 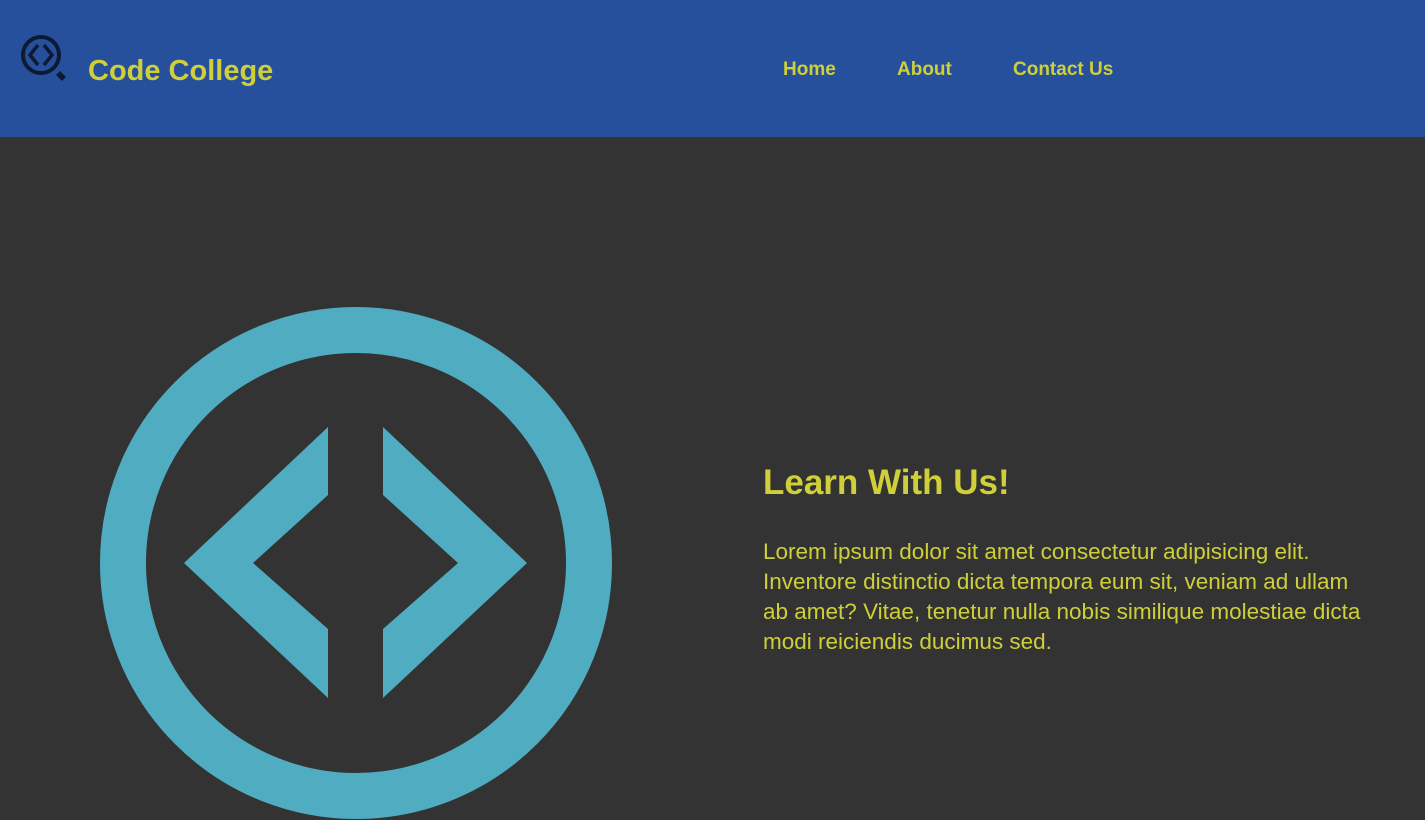 I want to click on brand-name: Code College, so click(x=180, y=71).